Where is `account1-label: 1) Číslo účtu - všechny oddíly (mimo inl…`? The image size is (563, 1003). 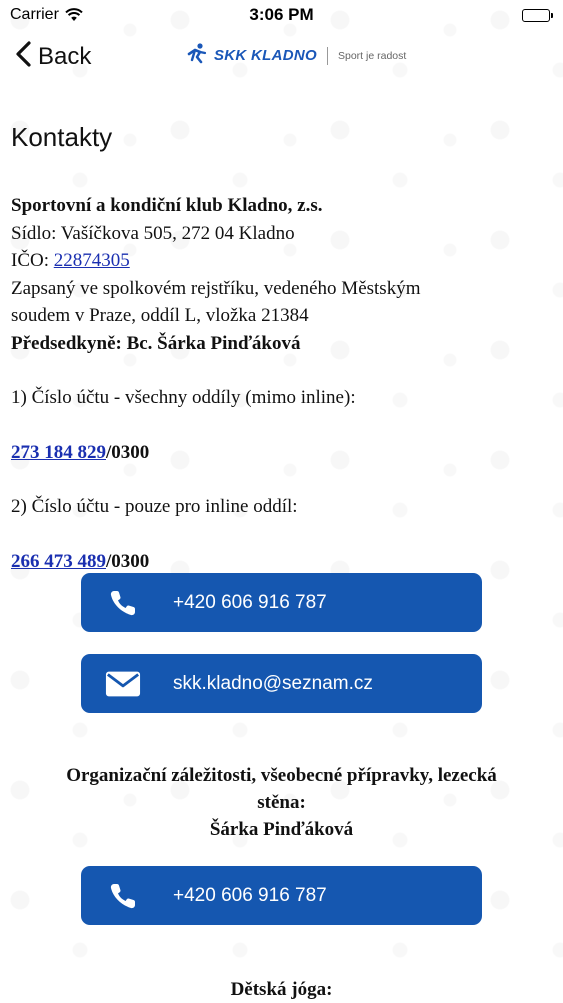 account1-label: 1) Číslo účtu - všechny oddíly (mimo inl… is located at coordinates (183, 397).